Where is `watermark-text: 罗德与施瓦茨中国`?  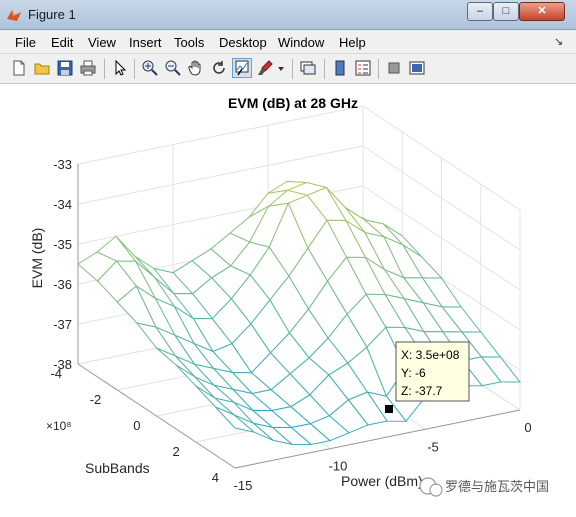 watermark-text: 罗德与施瓦茨中国 is located at coordinates (497, 486).